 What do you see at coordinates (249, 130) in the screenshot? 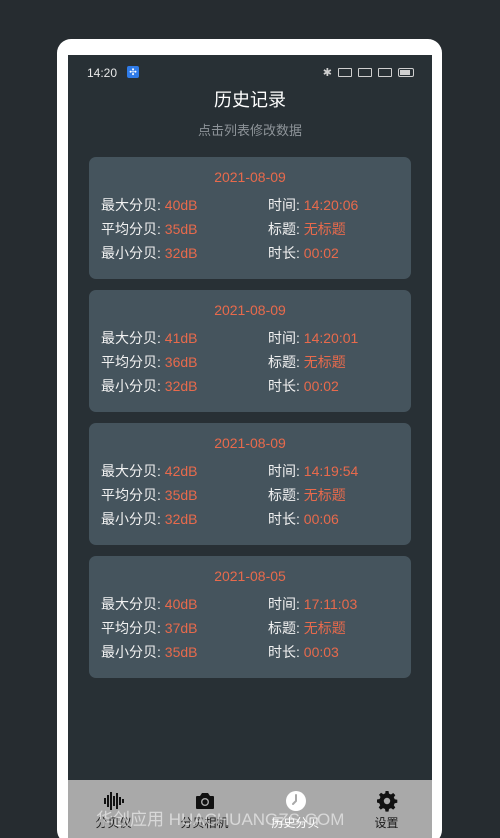
I see `page-subtitle: 点击列表修改数据` at bounding box center [249, 130].